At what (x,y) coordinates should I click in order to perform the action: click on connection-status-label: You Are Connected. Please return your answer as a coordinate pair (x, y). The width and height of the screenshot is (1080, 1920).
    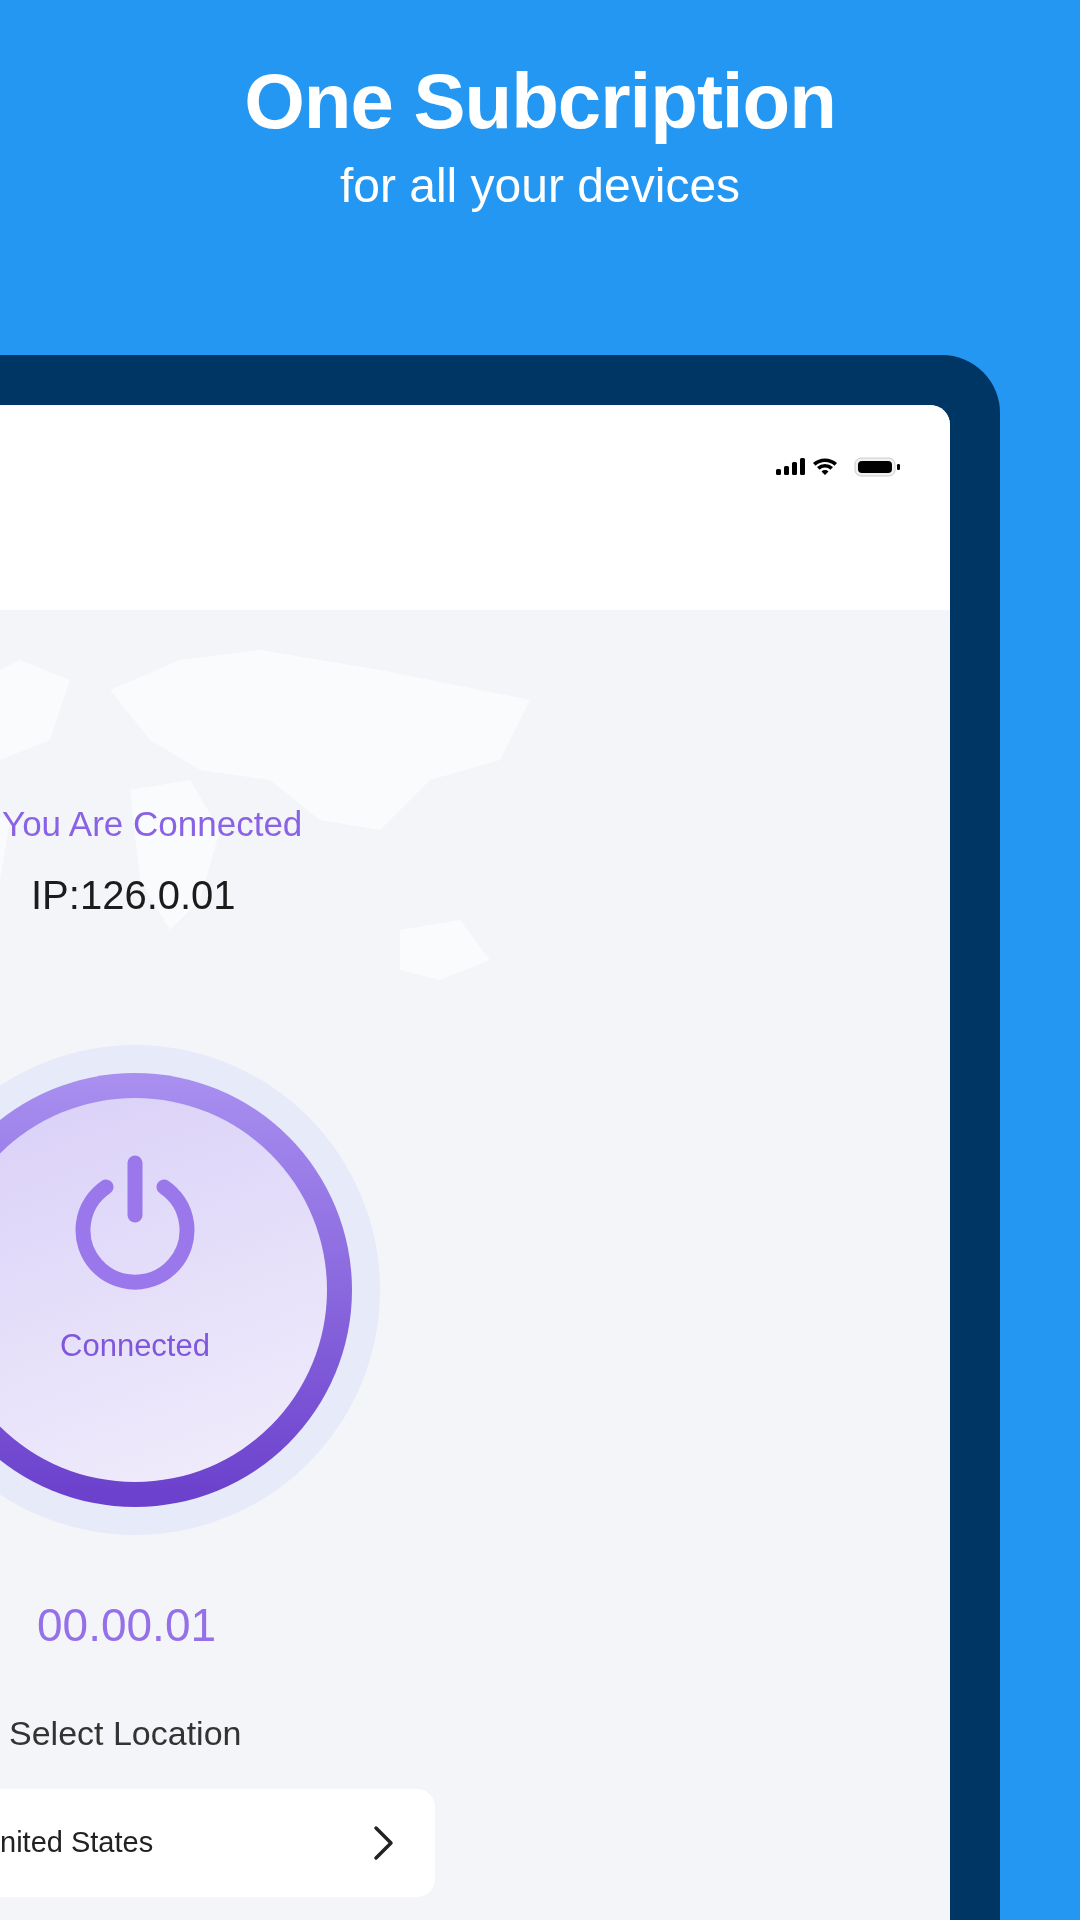
    Looking at the image, I should click on (153, 824).